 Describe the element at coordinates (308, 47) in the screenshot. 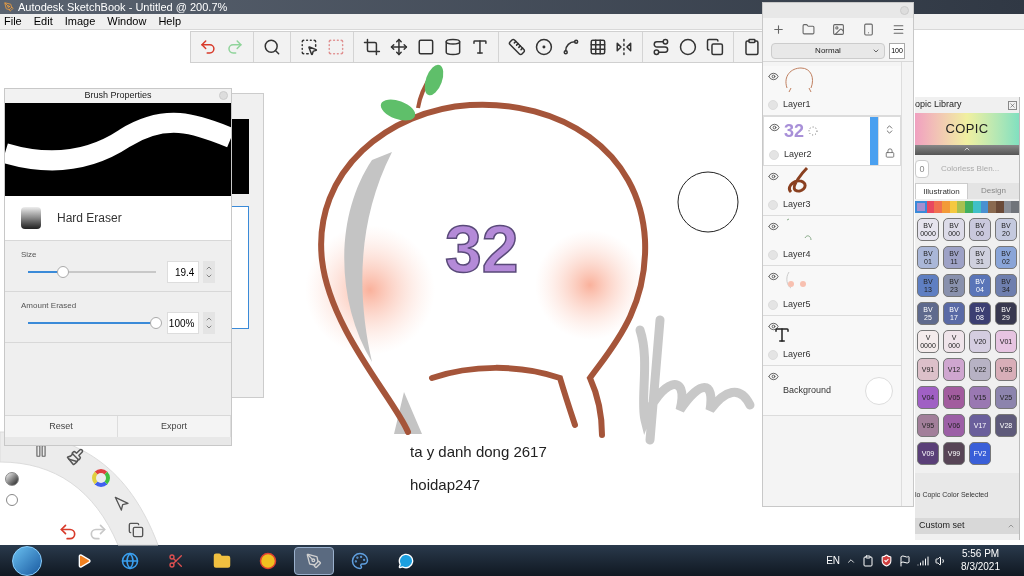

I see `selection-icon` at that location.